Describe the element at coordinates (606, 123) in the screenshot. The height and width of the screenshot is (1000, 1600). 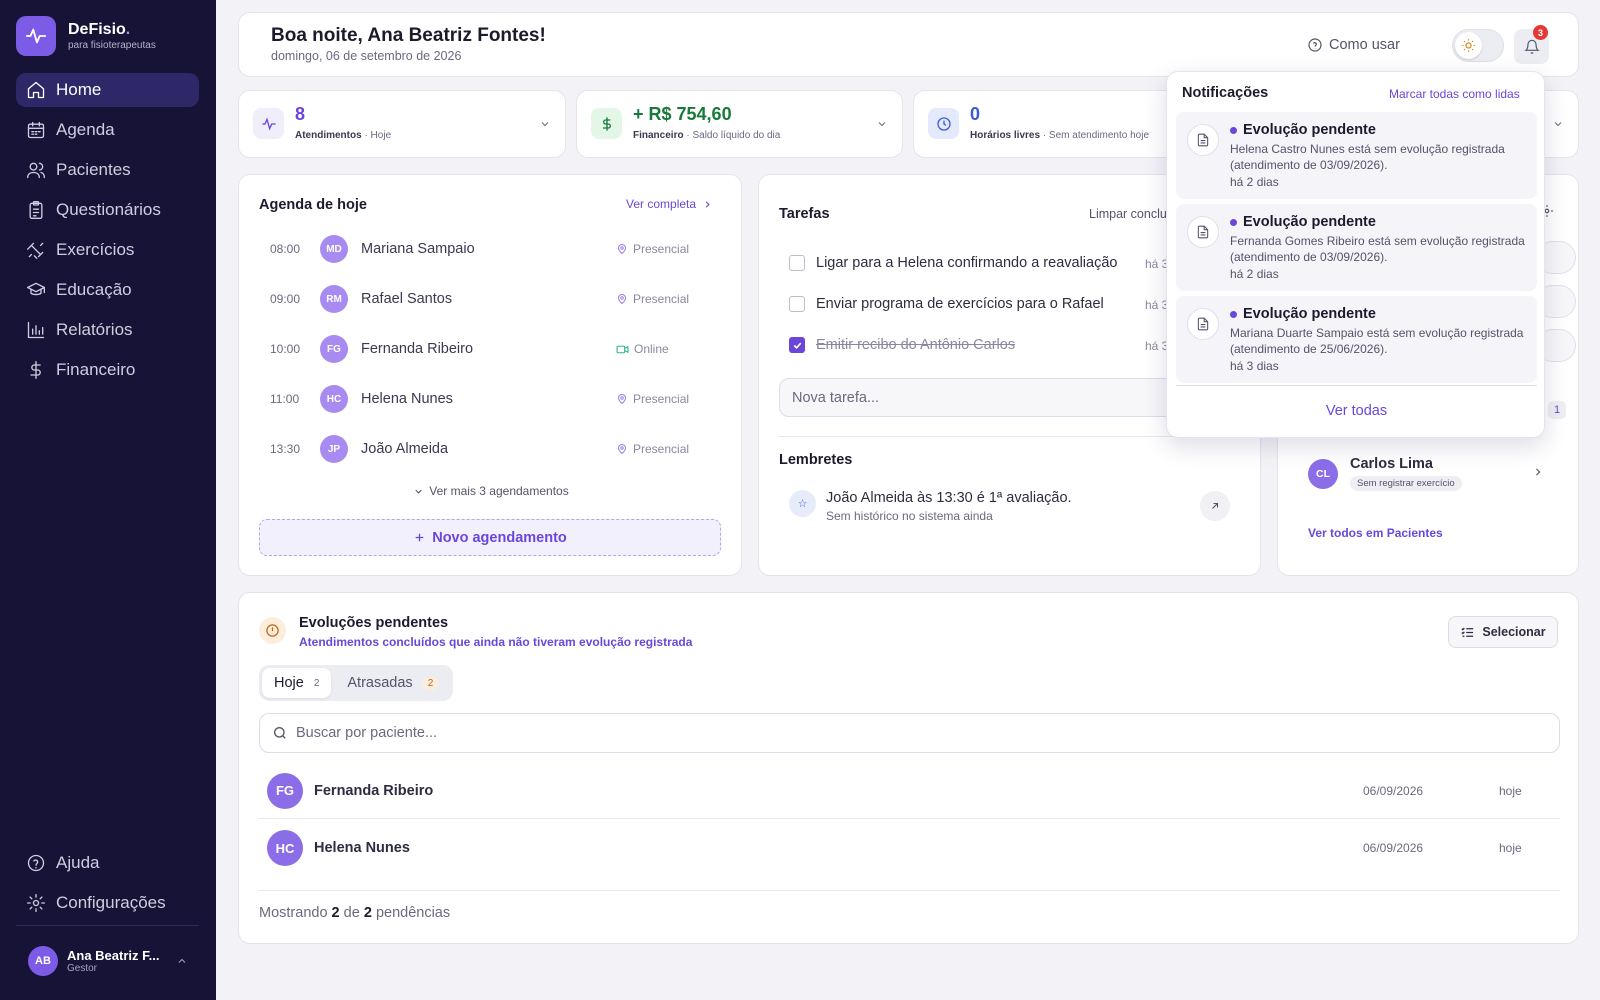
I see `dollar-icon` at that location.